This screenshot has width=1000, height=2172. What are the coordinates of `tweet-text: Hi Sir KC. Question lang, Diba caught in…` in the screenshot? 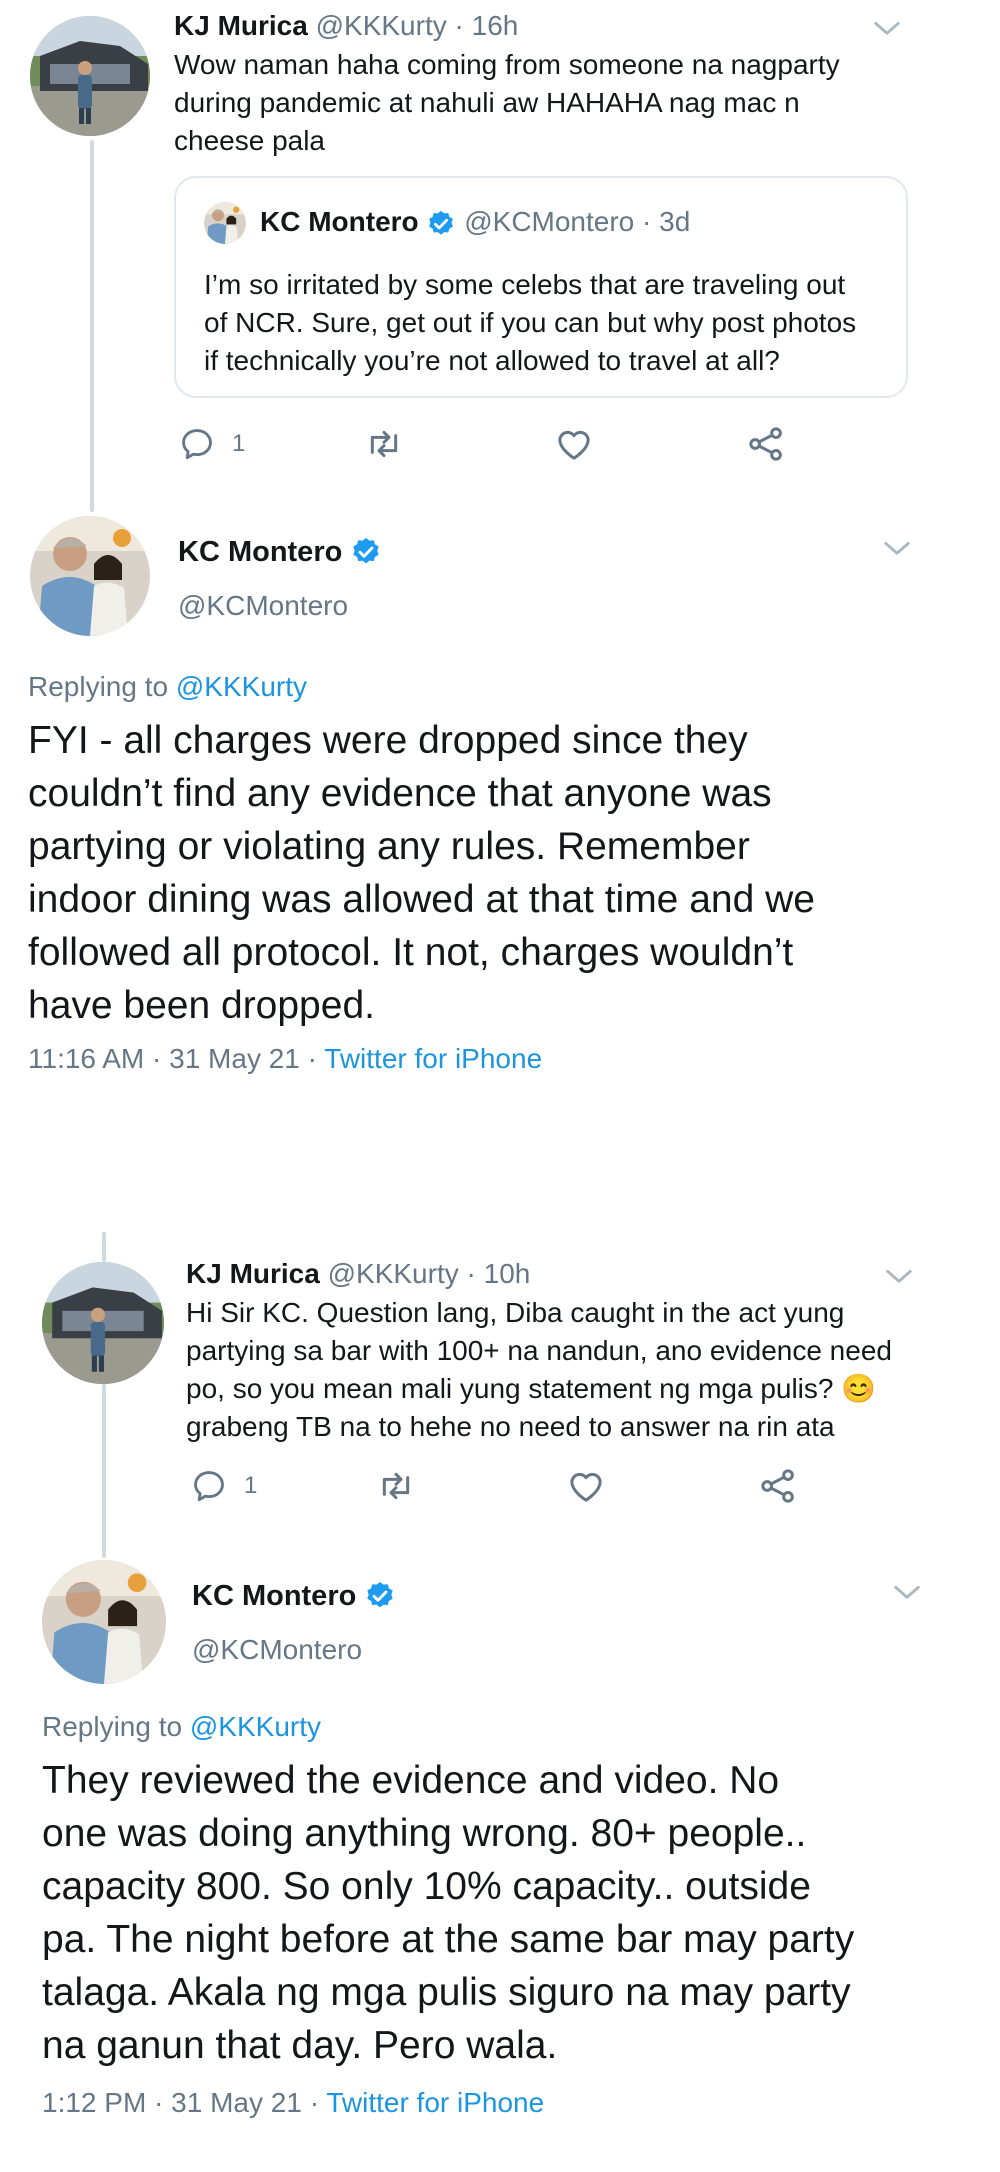 It's located at (581, 1370).